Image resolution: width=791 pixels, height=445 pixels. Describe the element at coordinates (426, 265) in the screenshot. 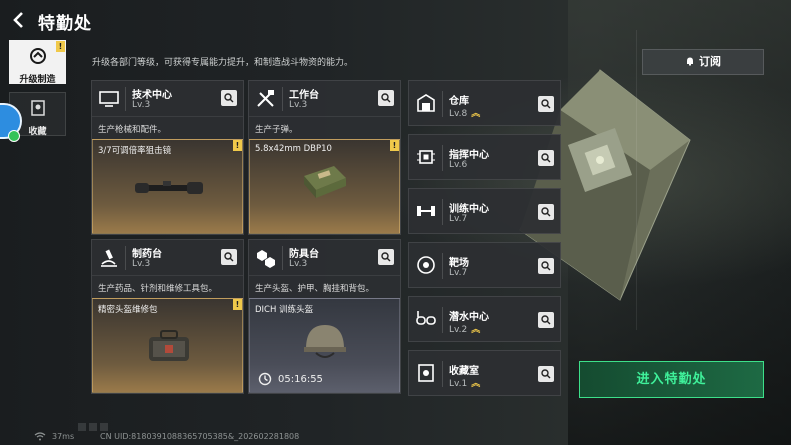

I see `target-icon` at that location.